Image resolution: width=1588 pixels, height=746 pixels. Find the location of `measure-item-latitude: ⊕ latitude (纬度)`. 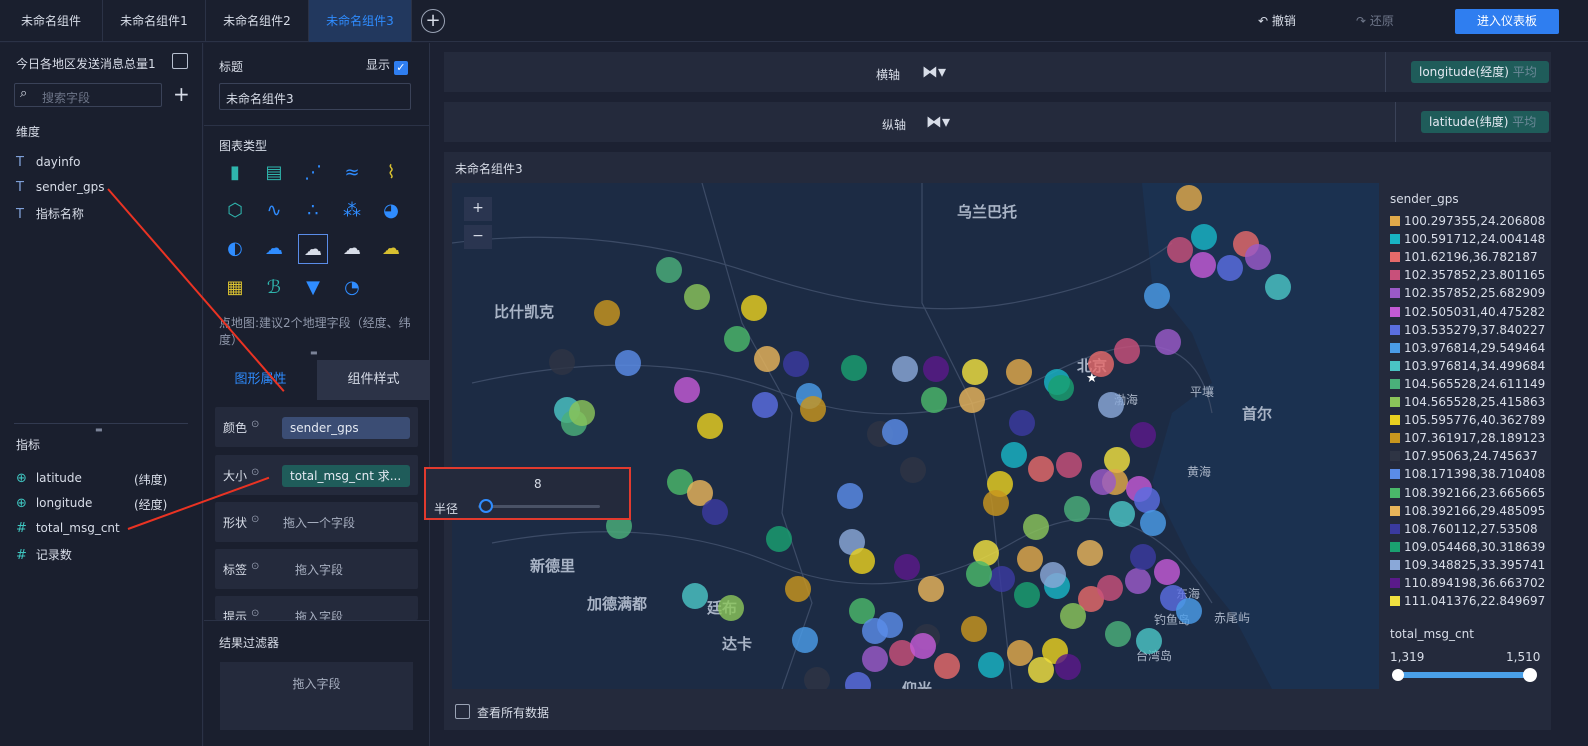

measure-item-latitude: ⊕ latitude (纬度) is located at coordinates (101, 479).